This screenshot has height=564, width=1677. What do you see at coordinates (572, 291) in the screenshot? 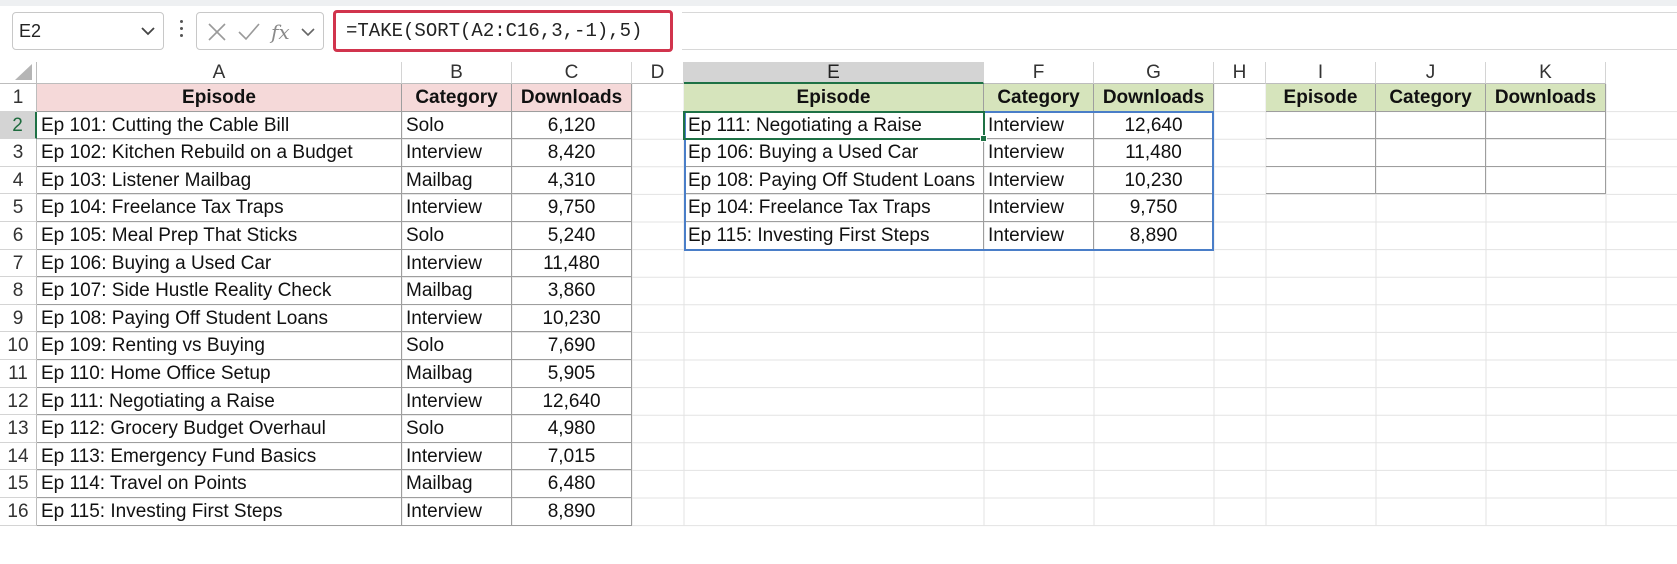
I see `source_table-cell: 3,860` at bounding box center [572, 291].